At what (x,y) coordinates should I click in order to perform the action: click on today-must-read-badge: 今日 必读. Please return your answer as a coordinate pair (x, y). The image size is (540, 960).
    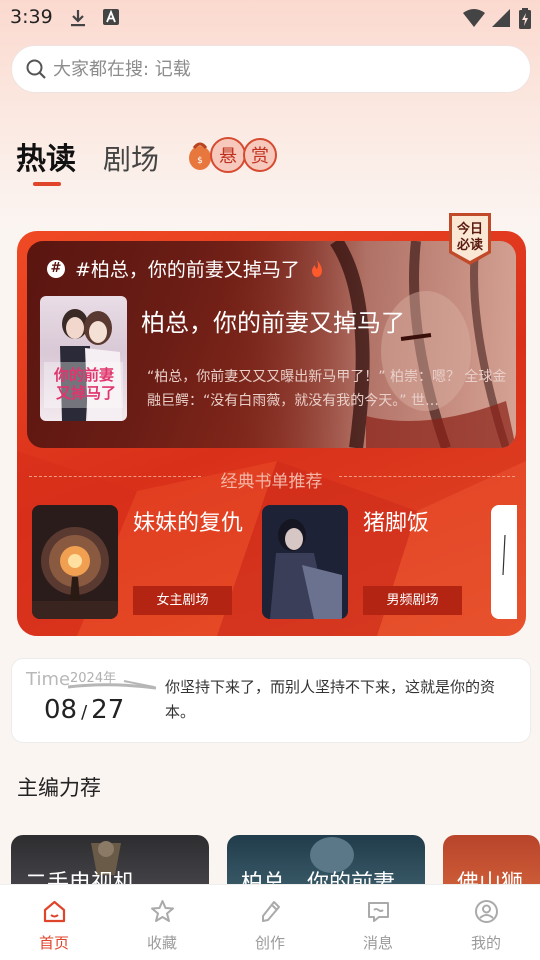
    Looking at the image, I should click on (470, 239).